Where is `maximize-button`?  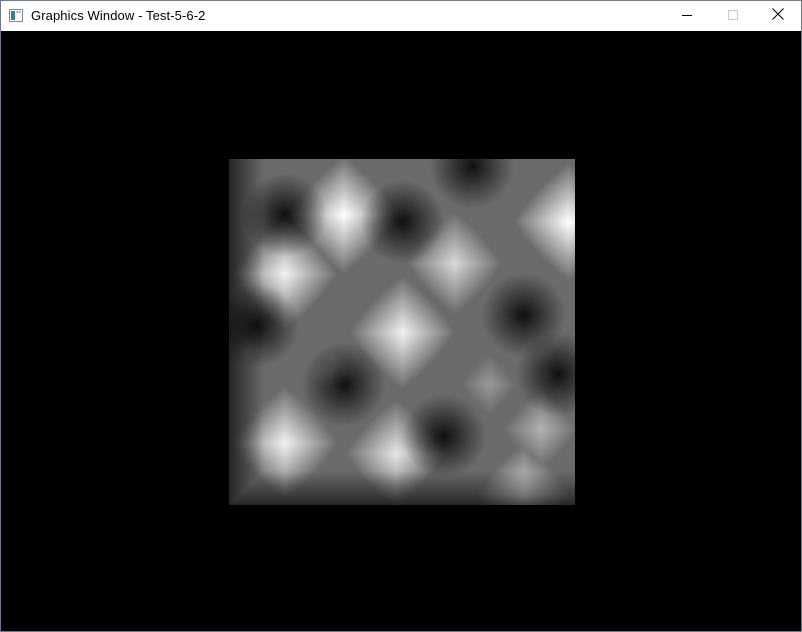 maximize-button is located at coordinates (733, 16).